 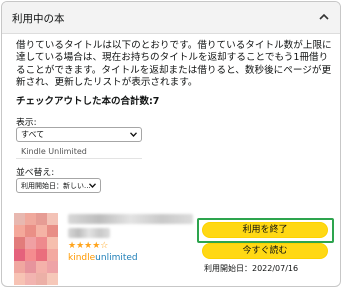 What do you see at coordinates (79, 151) in the screenshot?
I see `display-option-kindle-unlimited: Kindle Unlimited` at bounding box center [79, 151].